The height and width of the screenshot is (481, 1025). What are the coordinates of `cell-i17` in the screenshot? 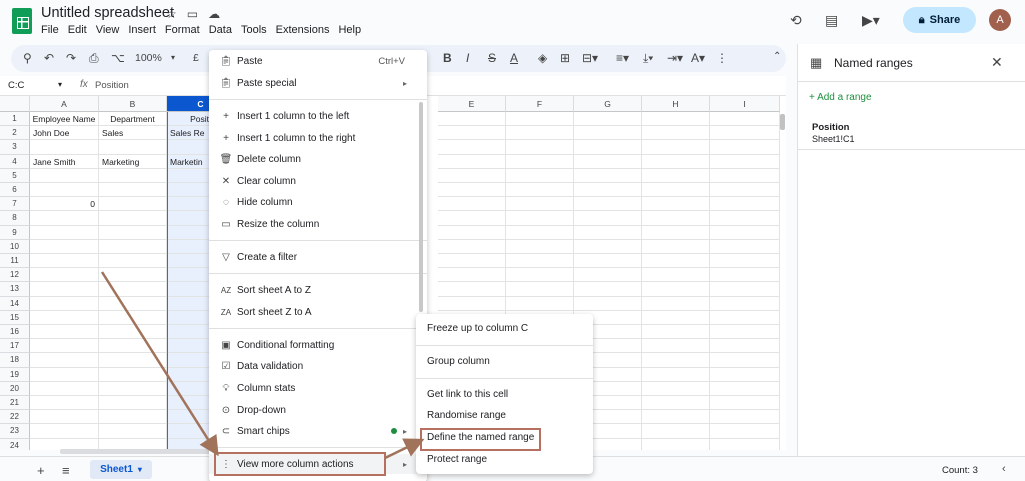 It's located at (745, 346).